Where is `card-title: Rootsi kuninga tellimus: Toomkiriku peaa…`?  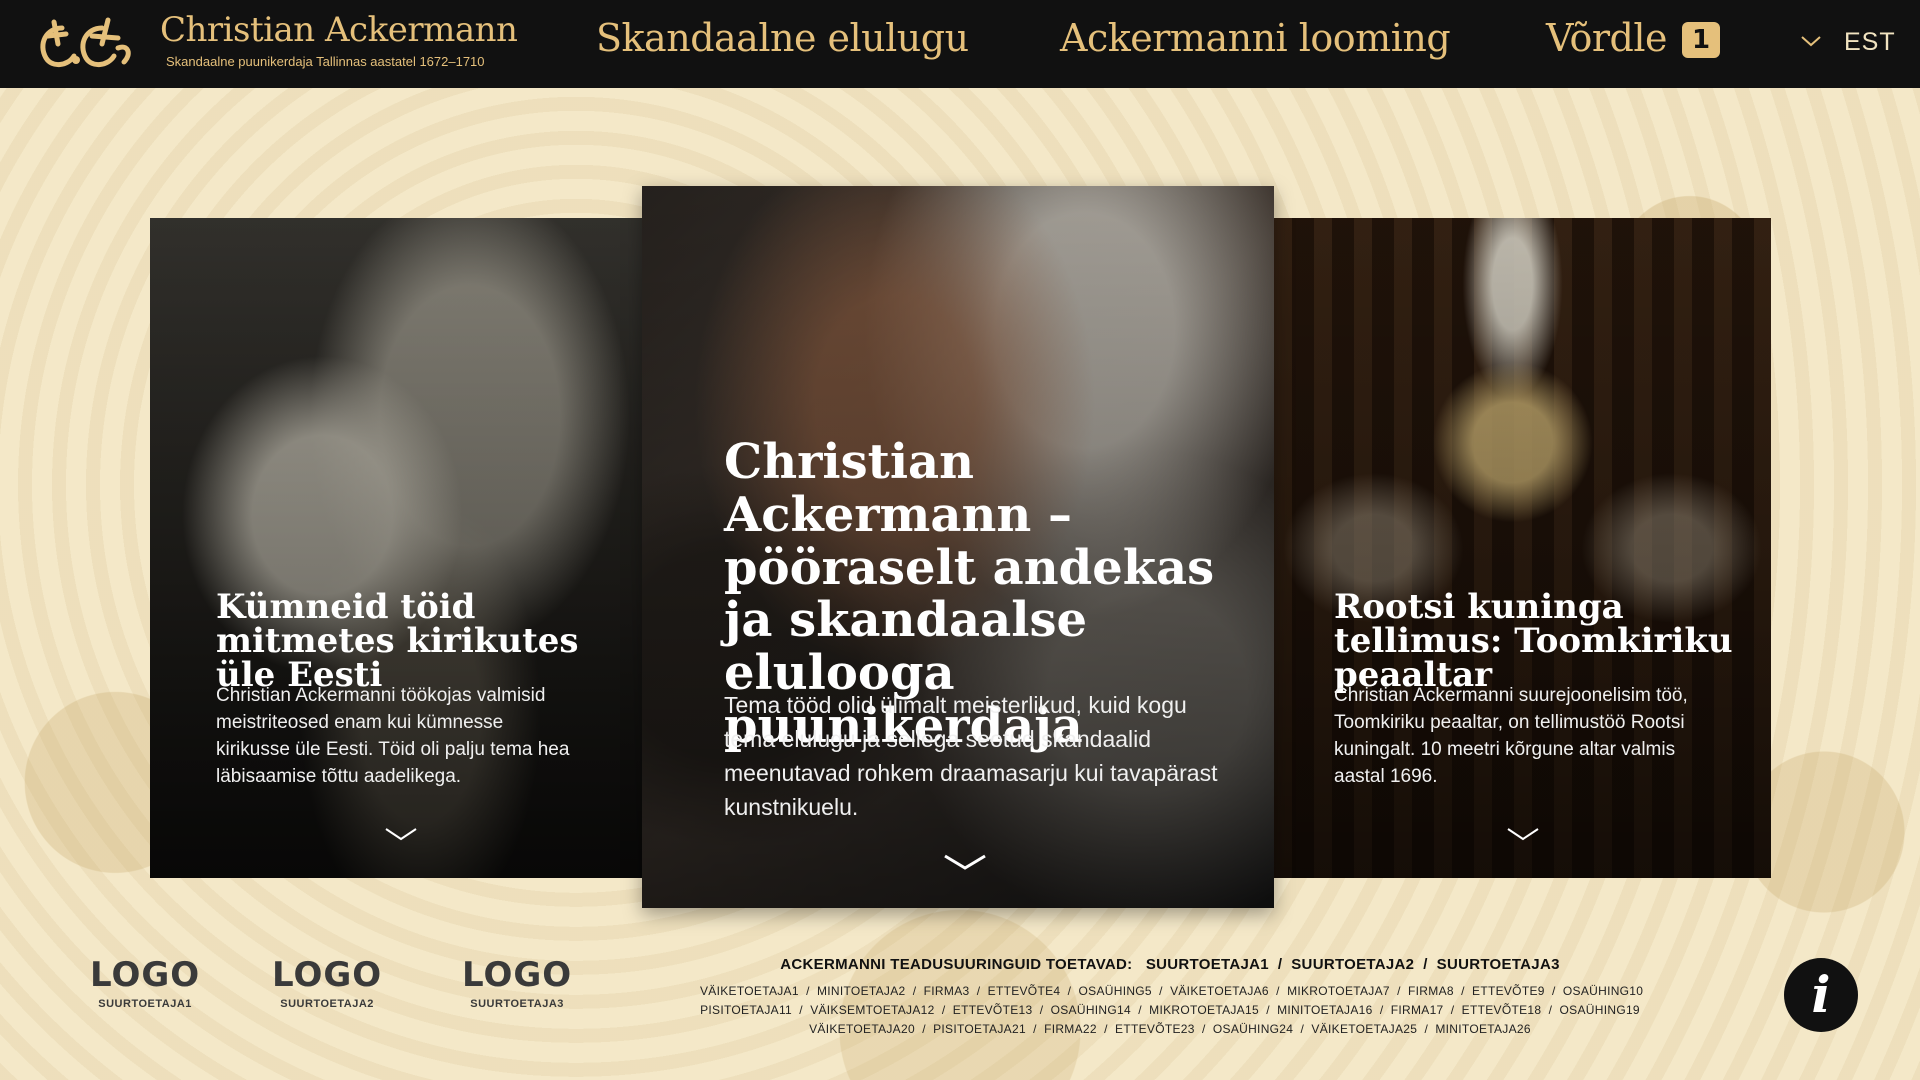 card-title: Rootsi kuninga tellimus: Toomkiriku peaa… is located at coordinates (1533, 641).